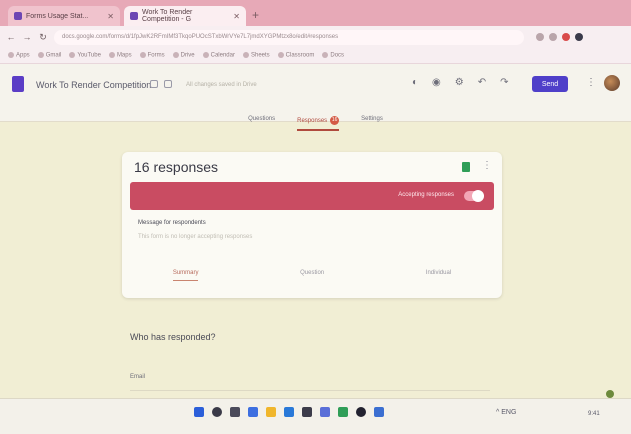  What do you see at coordinates (312, 196) in the screenshot?
I see `accepting-responses-bar: Accepting responses` at bounding box center [312, 196].